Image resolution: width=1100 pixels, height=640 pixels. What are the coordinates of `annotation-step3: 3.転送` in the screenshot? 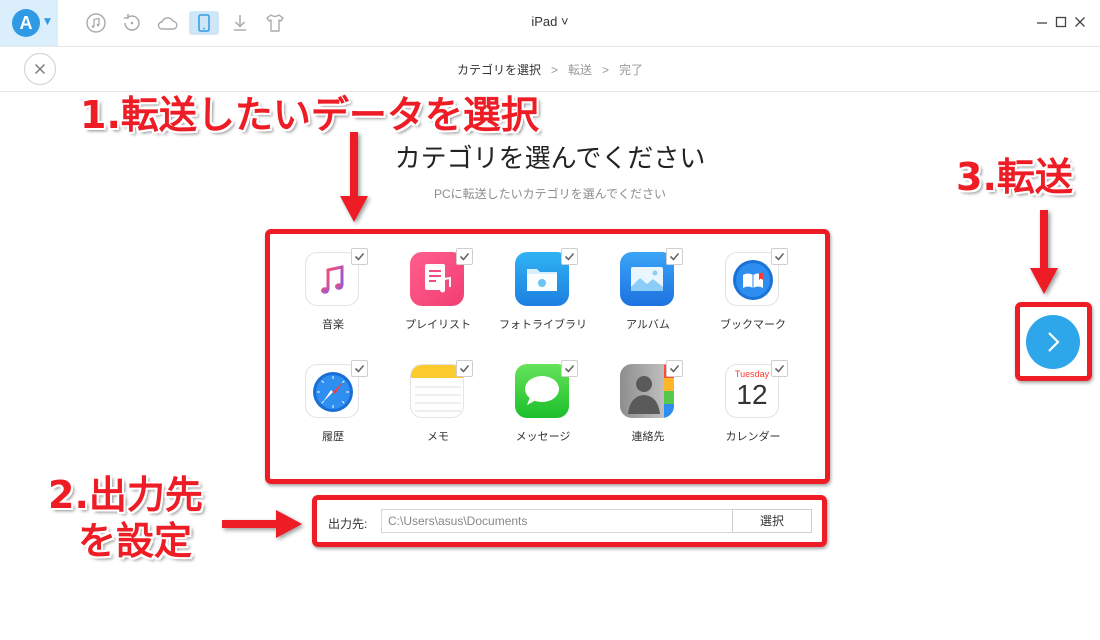 It's located at (1014, 177).